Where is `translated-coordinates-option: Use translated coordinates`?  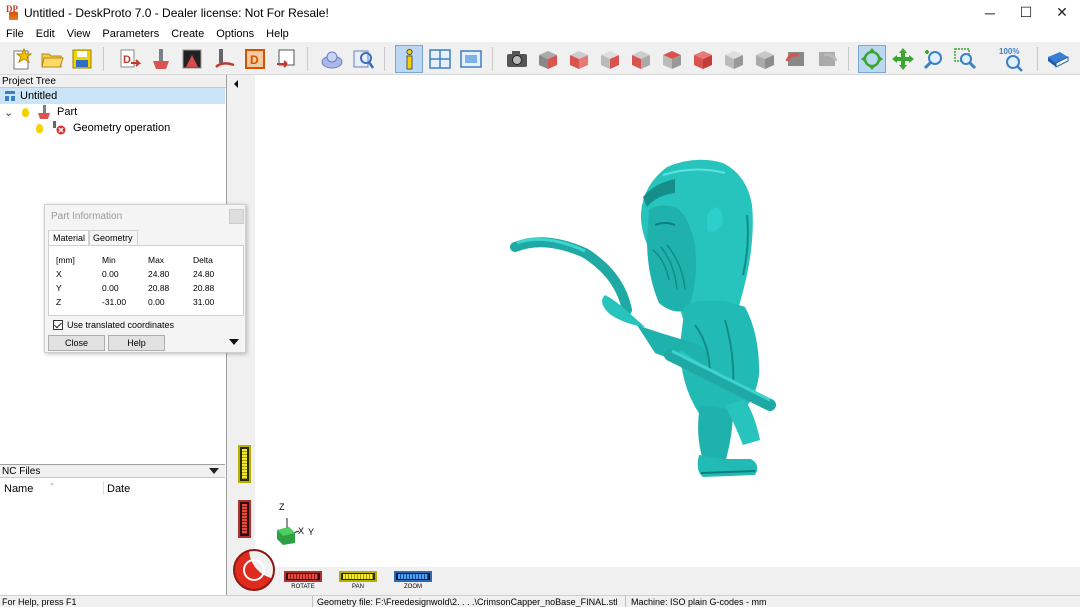
translated-coordinates-option: Use translated coordinates is located at coordinates (113, 325).